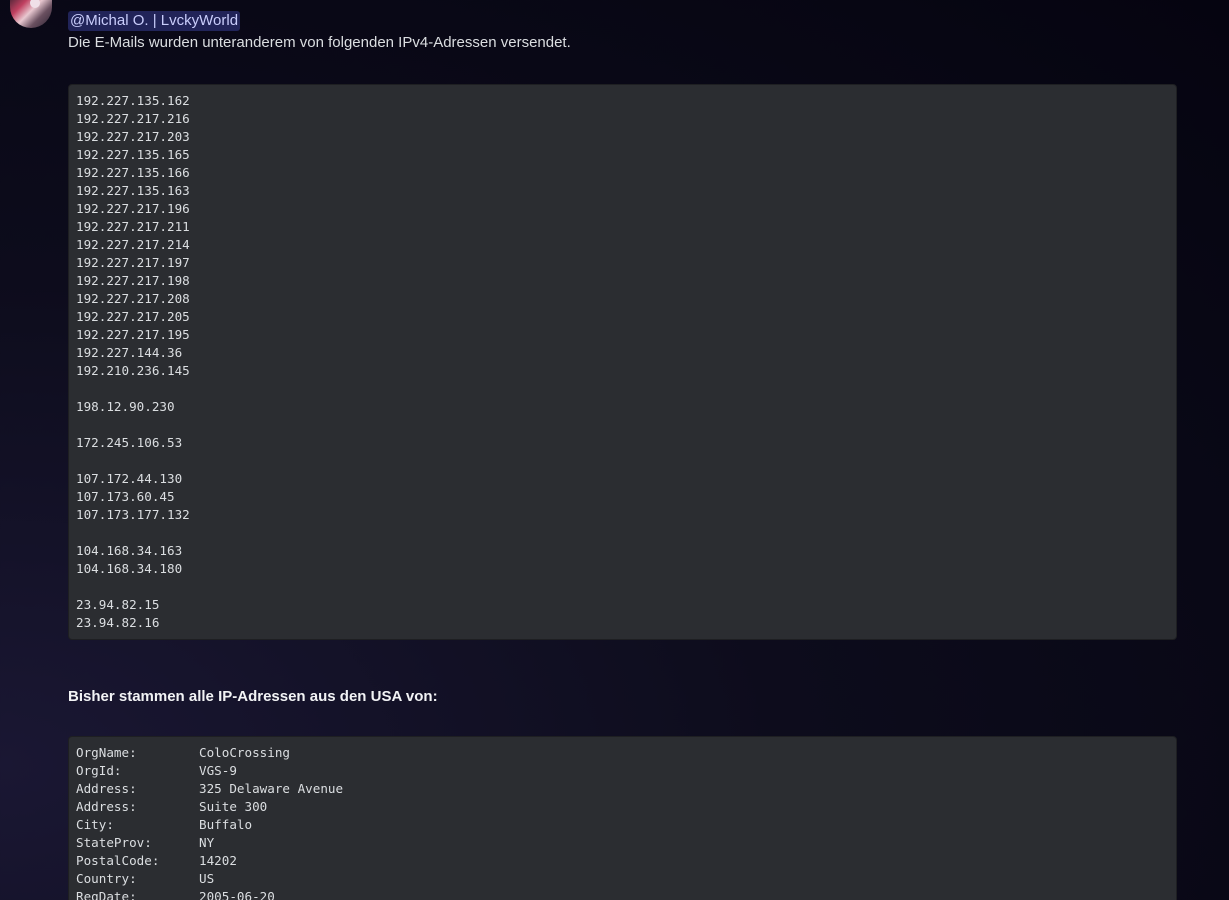  What do you see at coordinates (129, 568) in the screenshot?
I see `ip-address: 104.168.34.180` at bounding box center [129, 568].